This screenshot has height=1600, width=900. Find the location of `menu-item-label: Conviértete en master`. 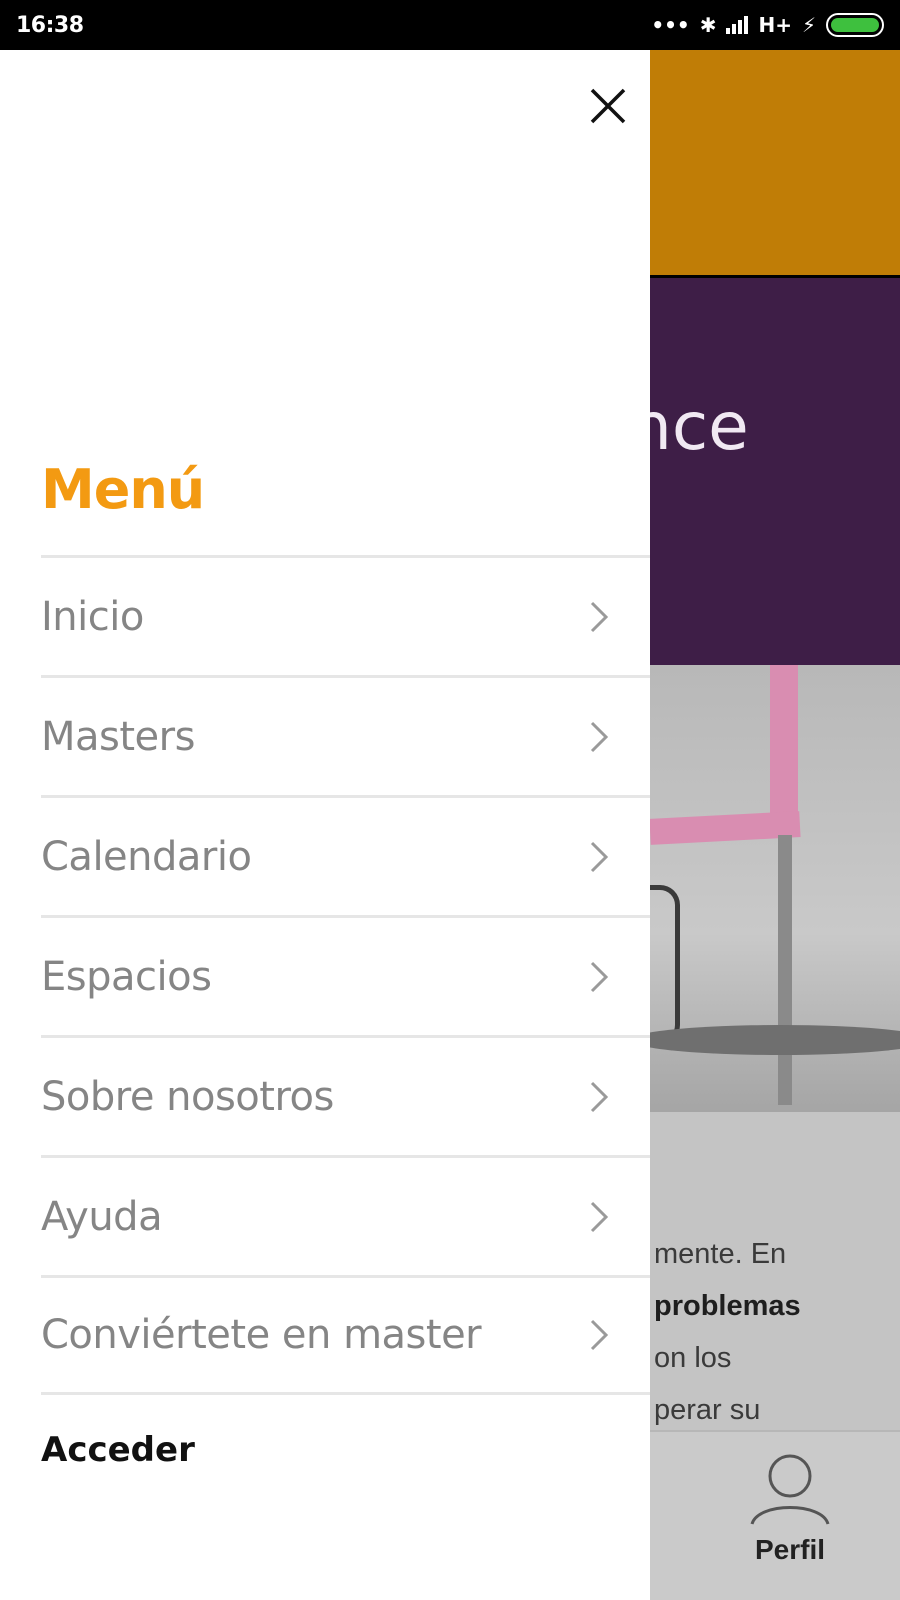

menu-item-label: Conviértete en master is located at coordinates (261, 1335).